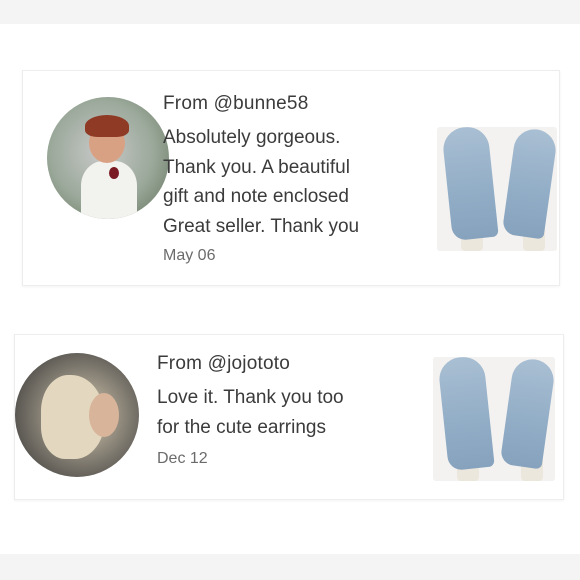 The height and width of the screenshot is (580, 580). Describe the element at coordinates (290, 12) in the screenshot. I see `top-band` at that location.